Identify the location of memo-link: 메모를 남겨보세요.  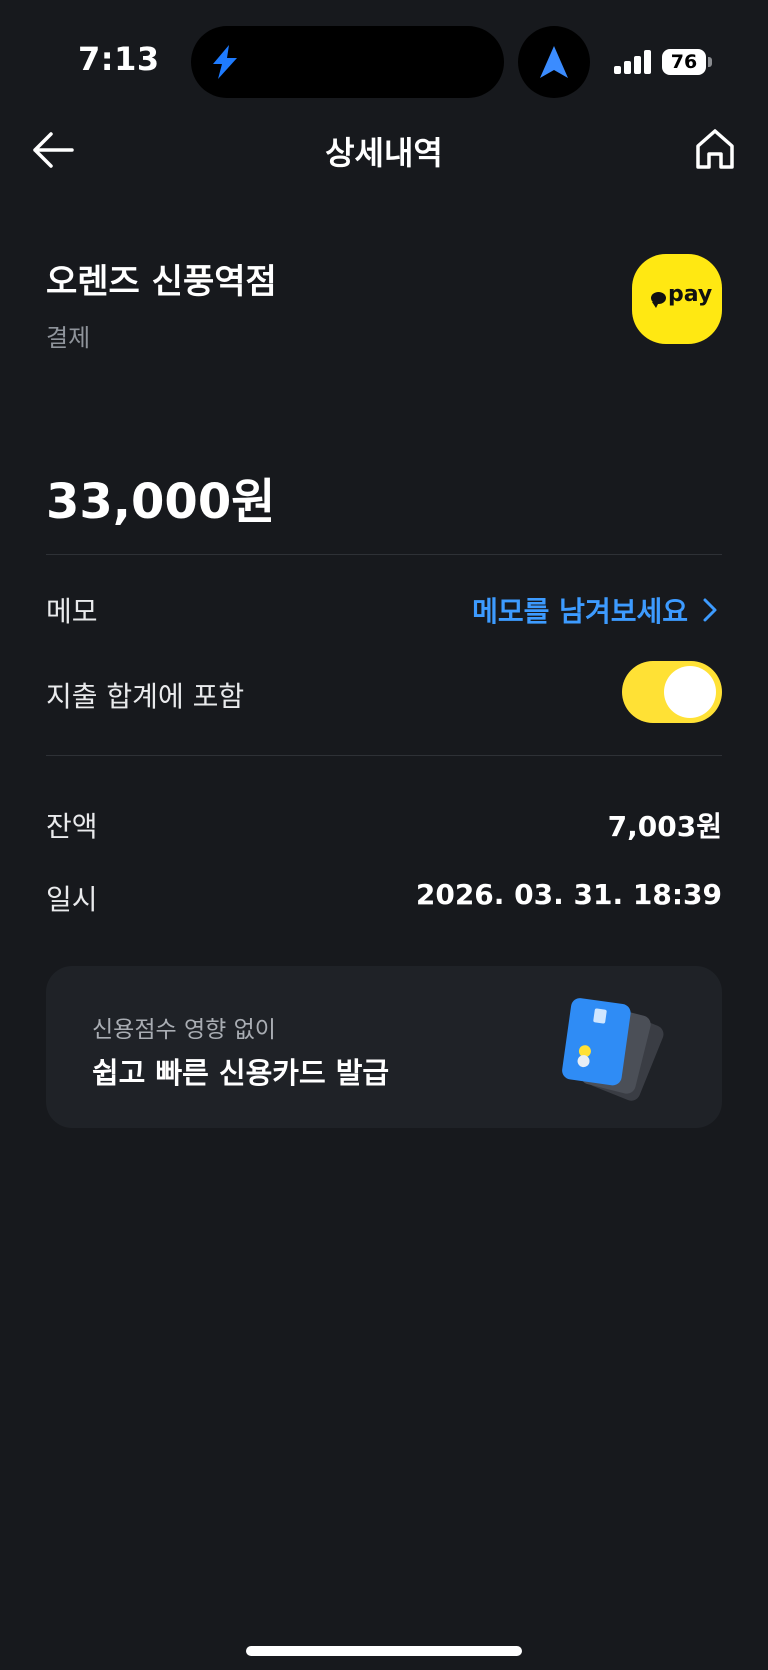
(595, 610).